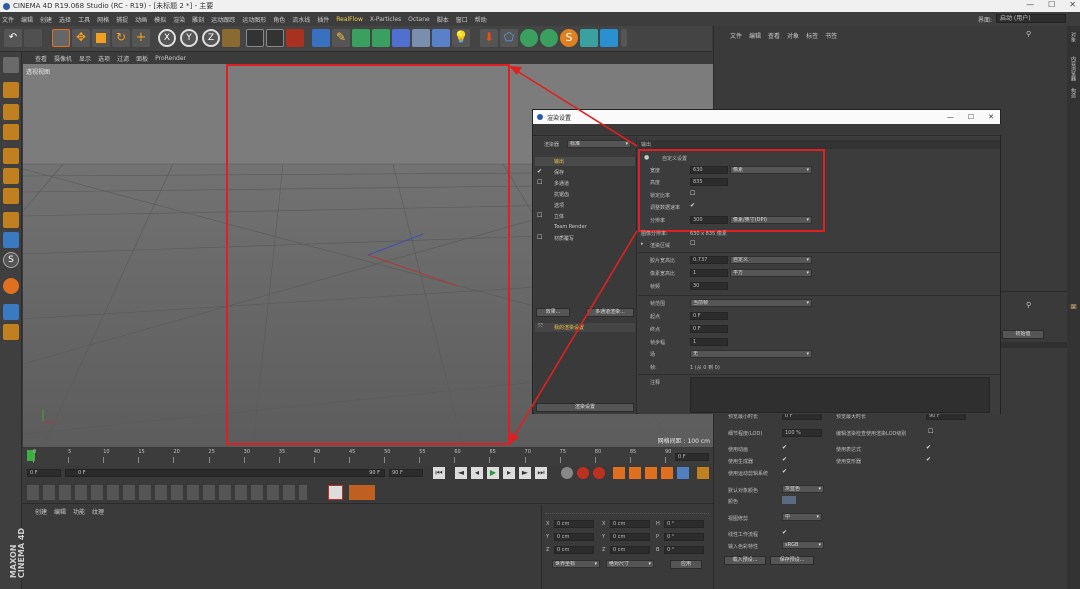  Describe the element at coordinates (812, 35) in the screenshot. I see `obj-menu-tags: 标签` at that location.